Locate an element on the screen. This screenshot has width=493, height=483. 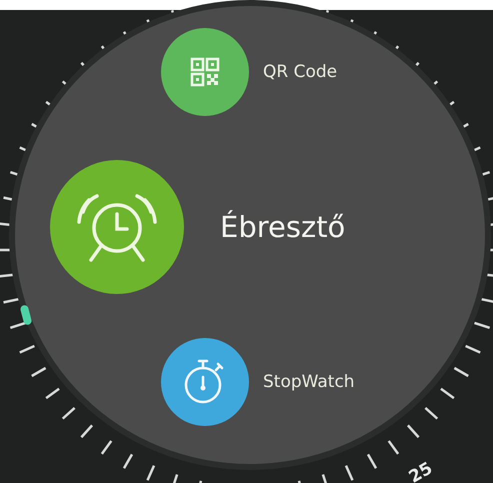
app-label: StopWatch is located at coordinates (309, 382).